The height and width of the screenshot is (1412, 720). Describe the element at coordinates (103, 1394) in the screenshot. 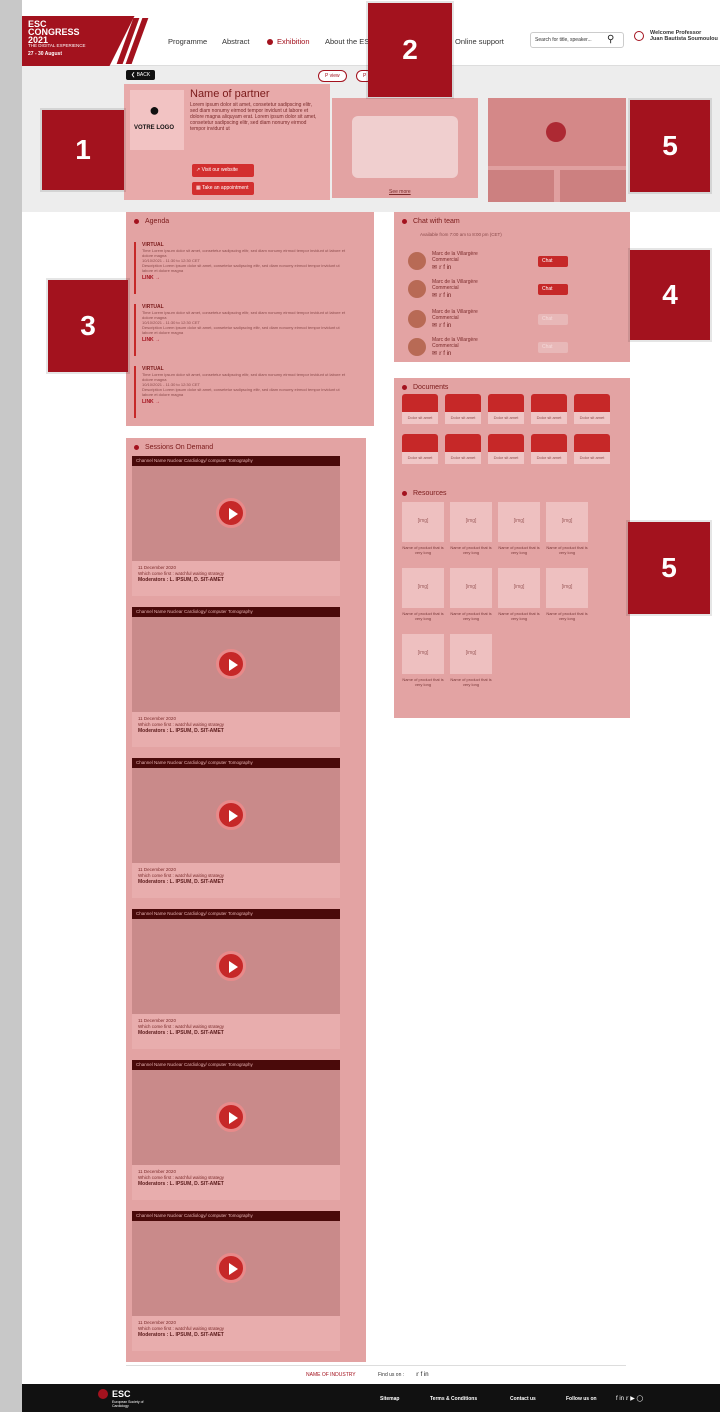

I see `esc-logo-icon` at that location.